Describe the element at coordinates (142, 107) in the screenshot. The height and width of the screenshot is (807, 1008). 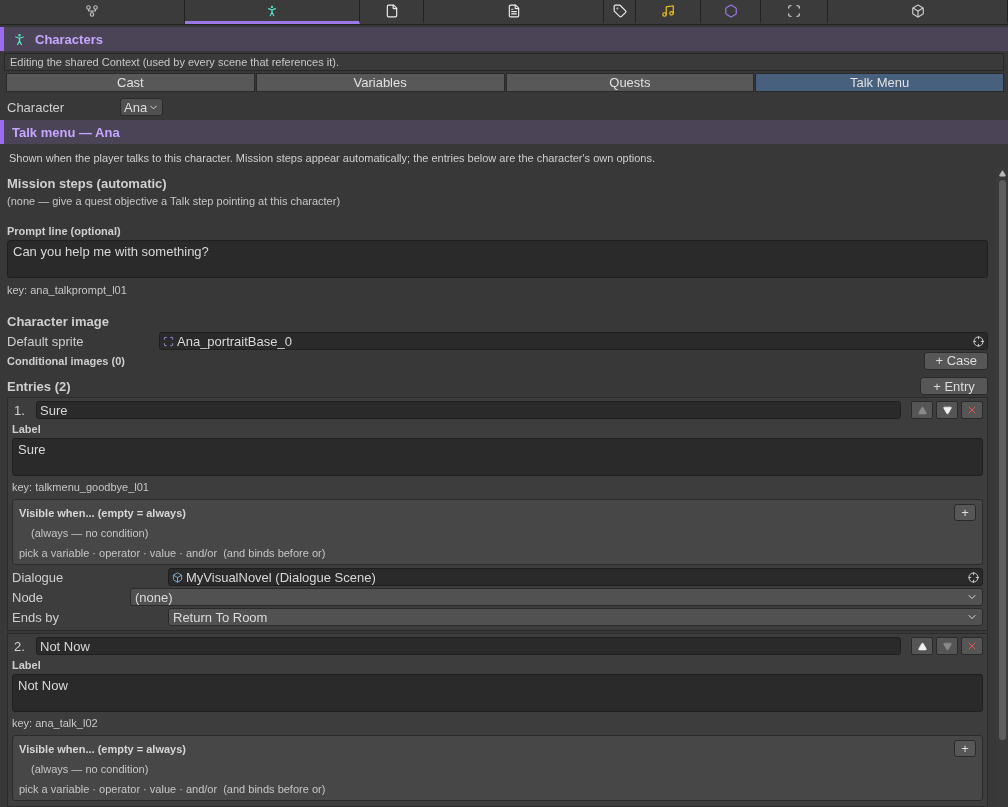
I see `character-dropdown: Ana` at that location.